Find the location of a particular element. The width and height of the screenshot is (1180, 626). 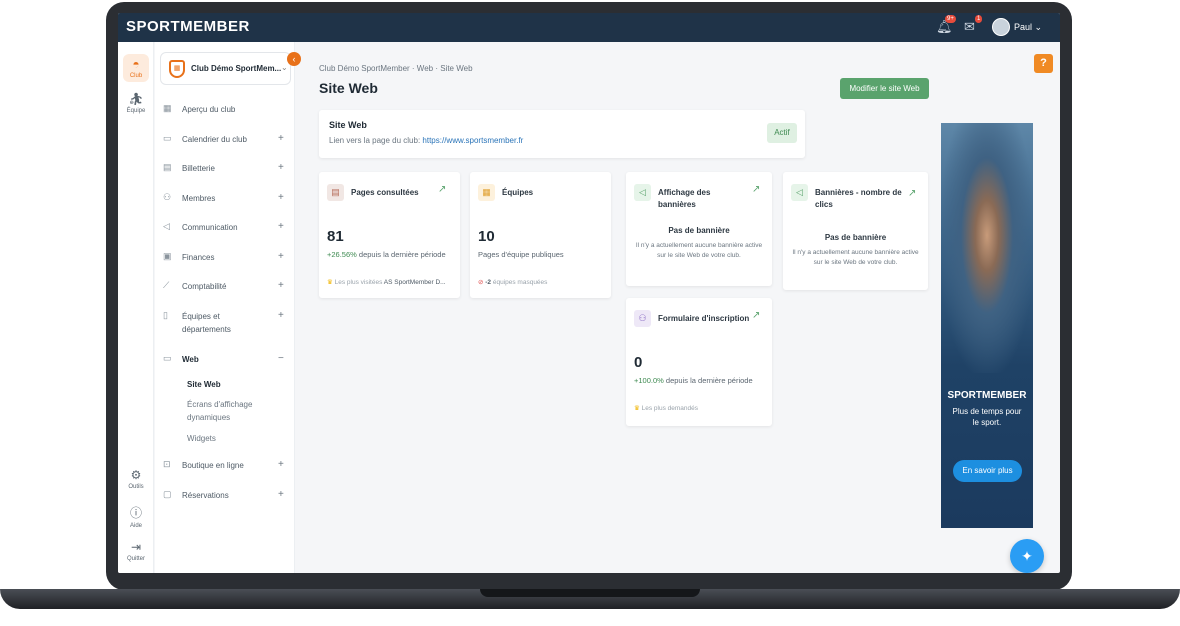

card-value: 10 is located at coordinates (486, 236).